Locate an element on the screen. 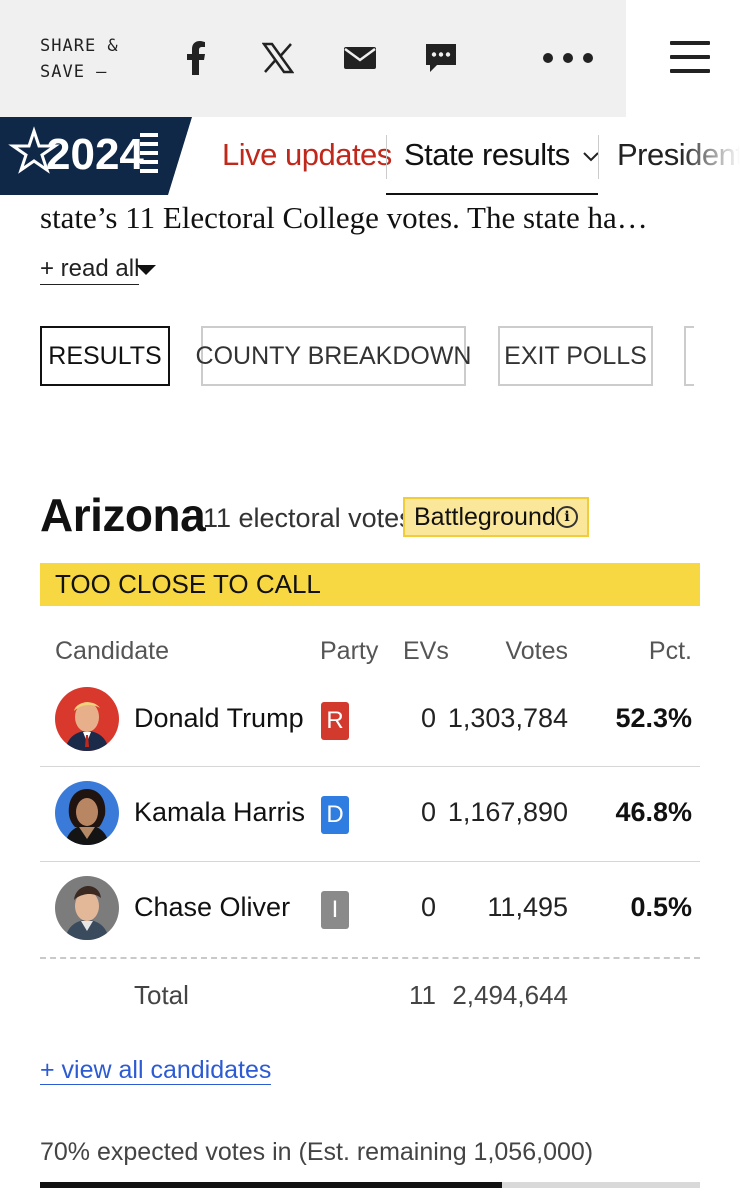 The width and height of the screenshot is (740, 1200). nav-fade is located at coordinates (710, 156).